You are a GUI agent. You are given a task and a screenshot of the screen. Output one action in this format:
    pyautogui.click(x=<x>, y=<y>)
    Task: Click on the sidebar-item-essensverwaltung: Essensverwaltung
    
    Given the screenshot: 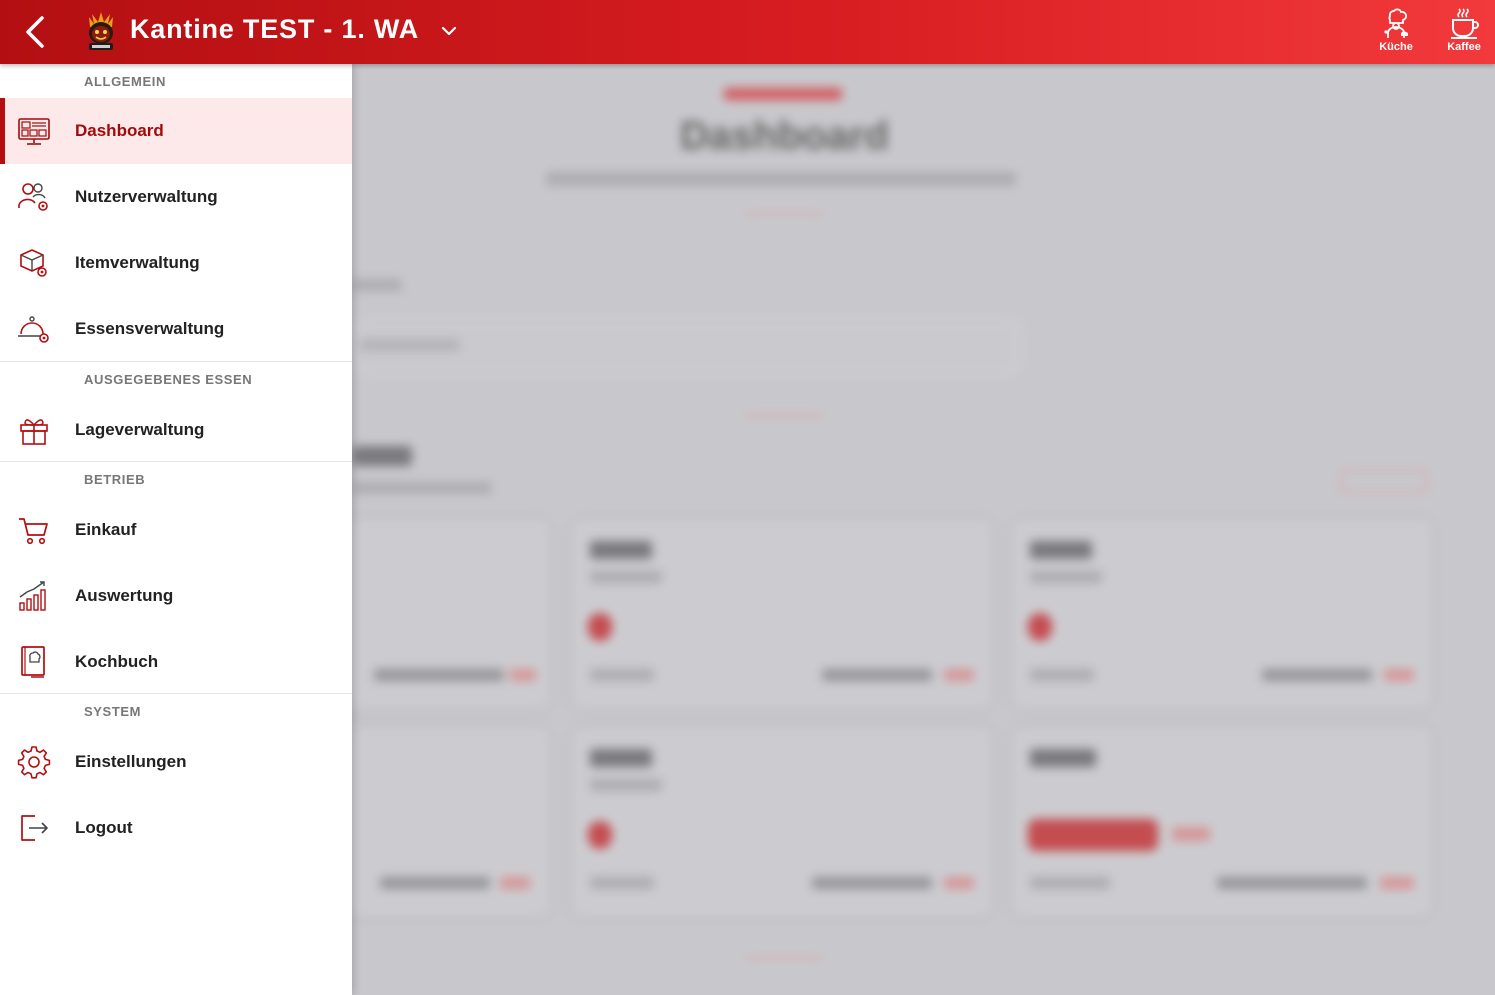 What is the action you would take?
    pyautogui.click(x=176, y=329)
    